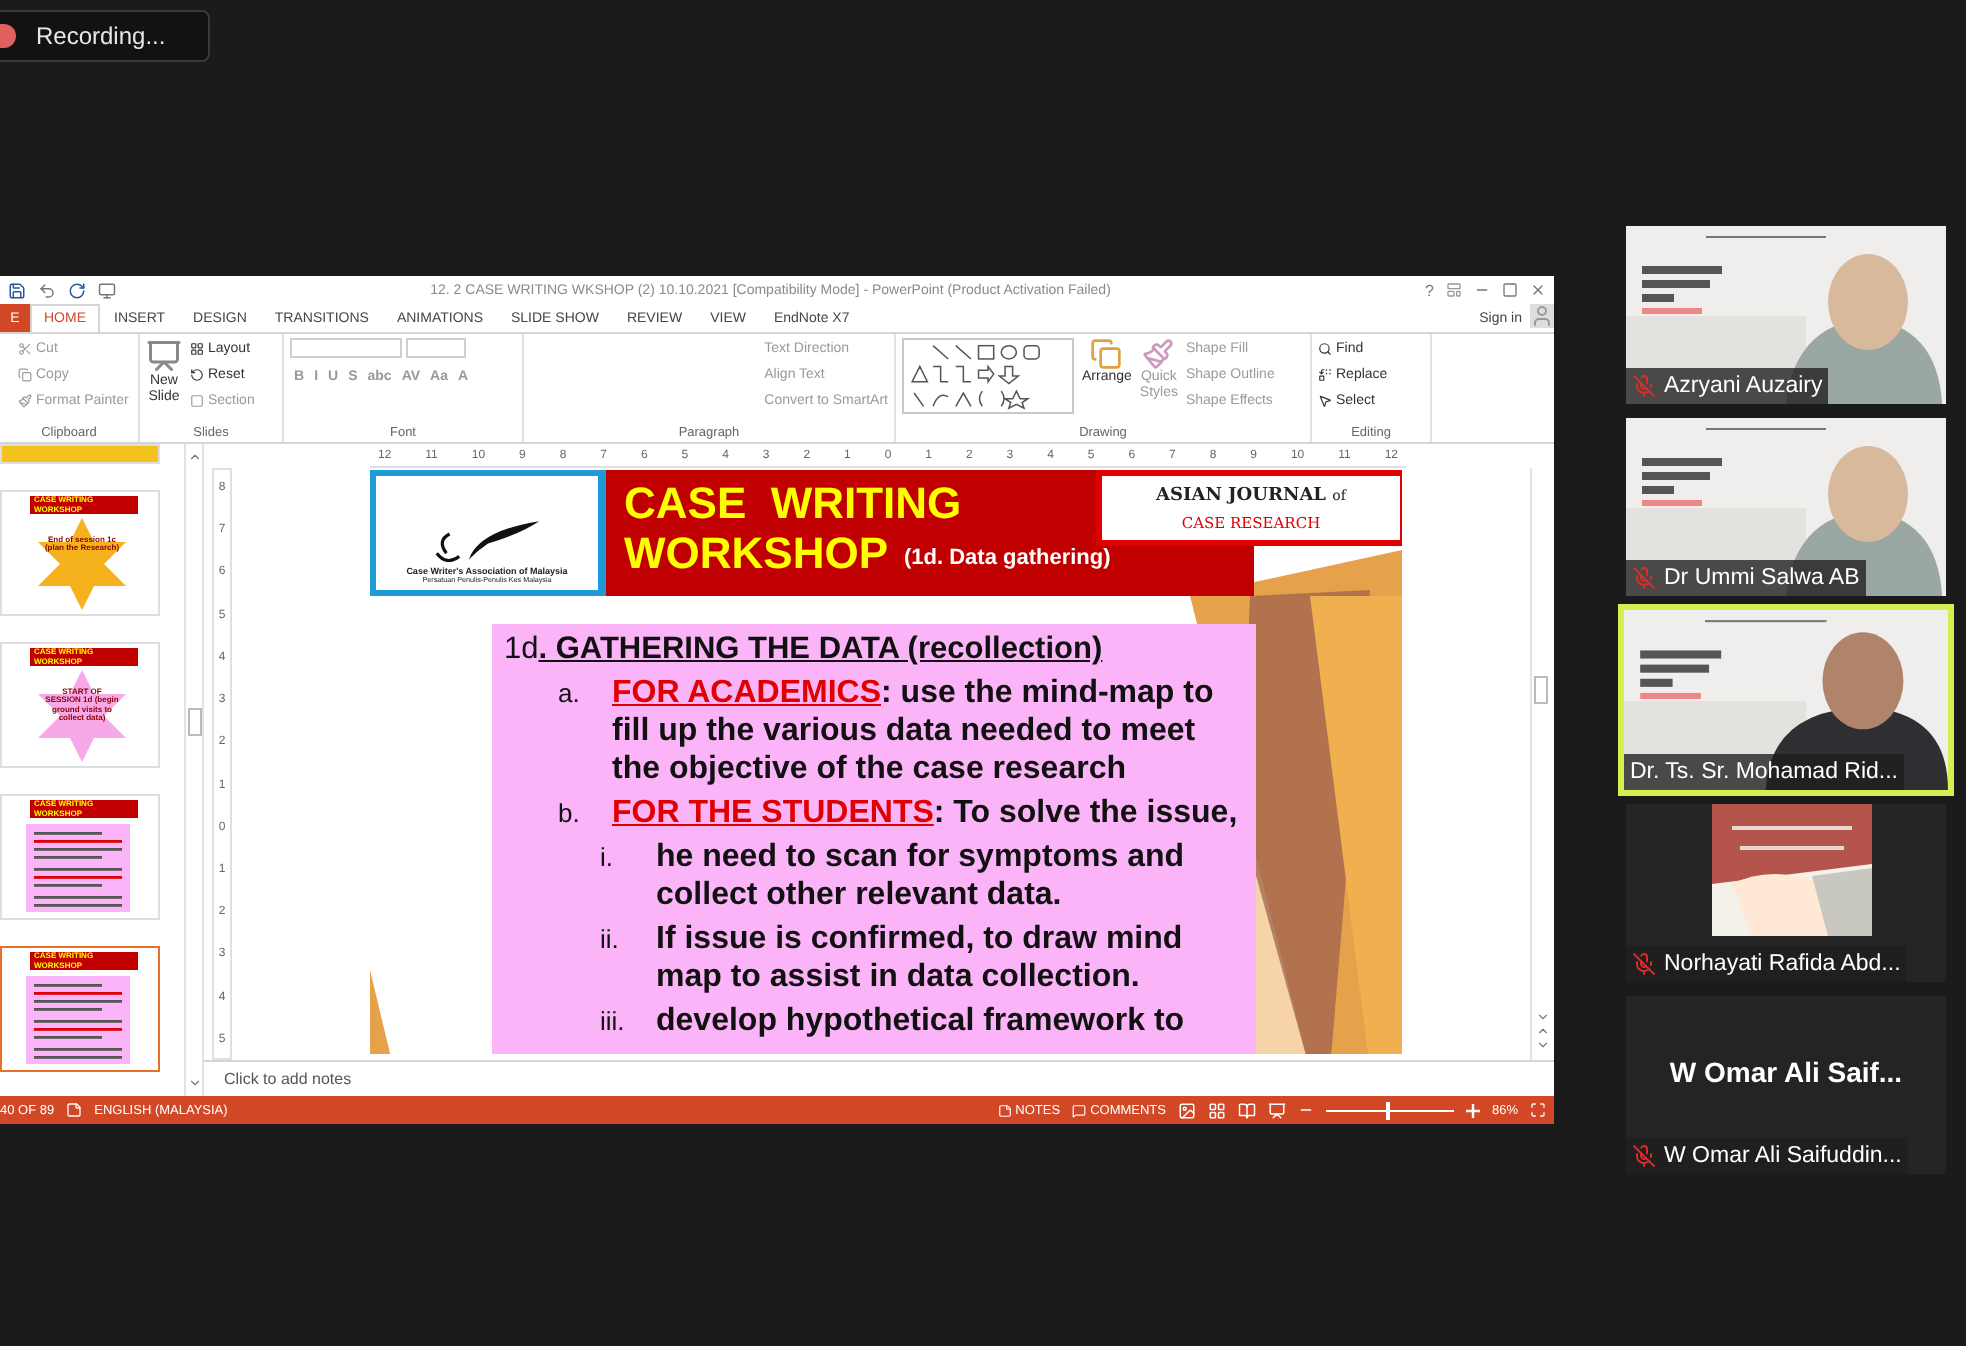  What do you see at coordinates (1004, 1110) in the screenshot?
I see `notes-icon` at bounding box center [1004, 1110].